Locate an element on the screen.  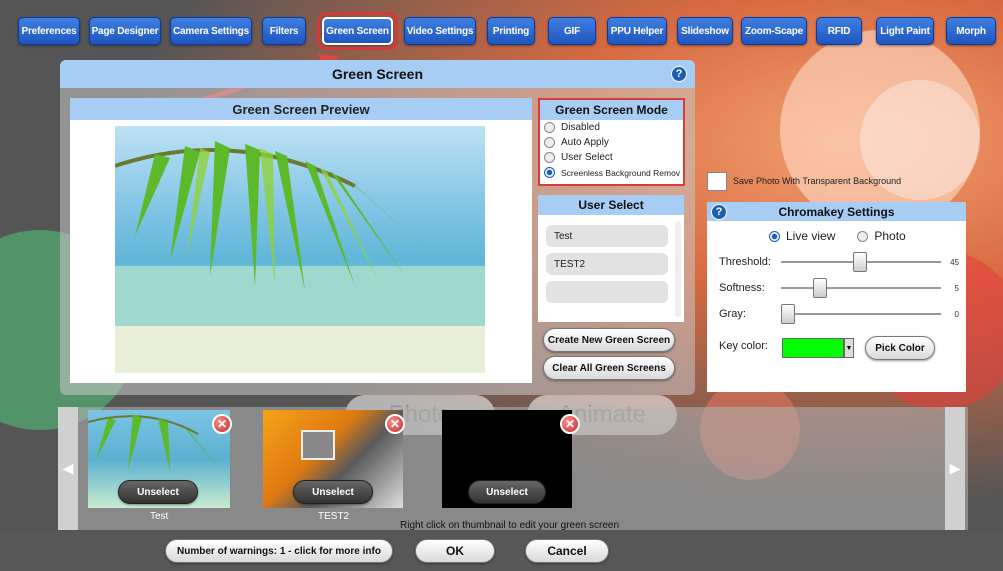
softness-track is located at coordinates (861, 288).